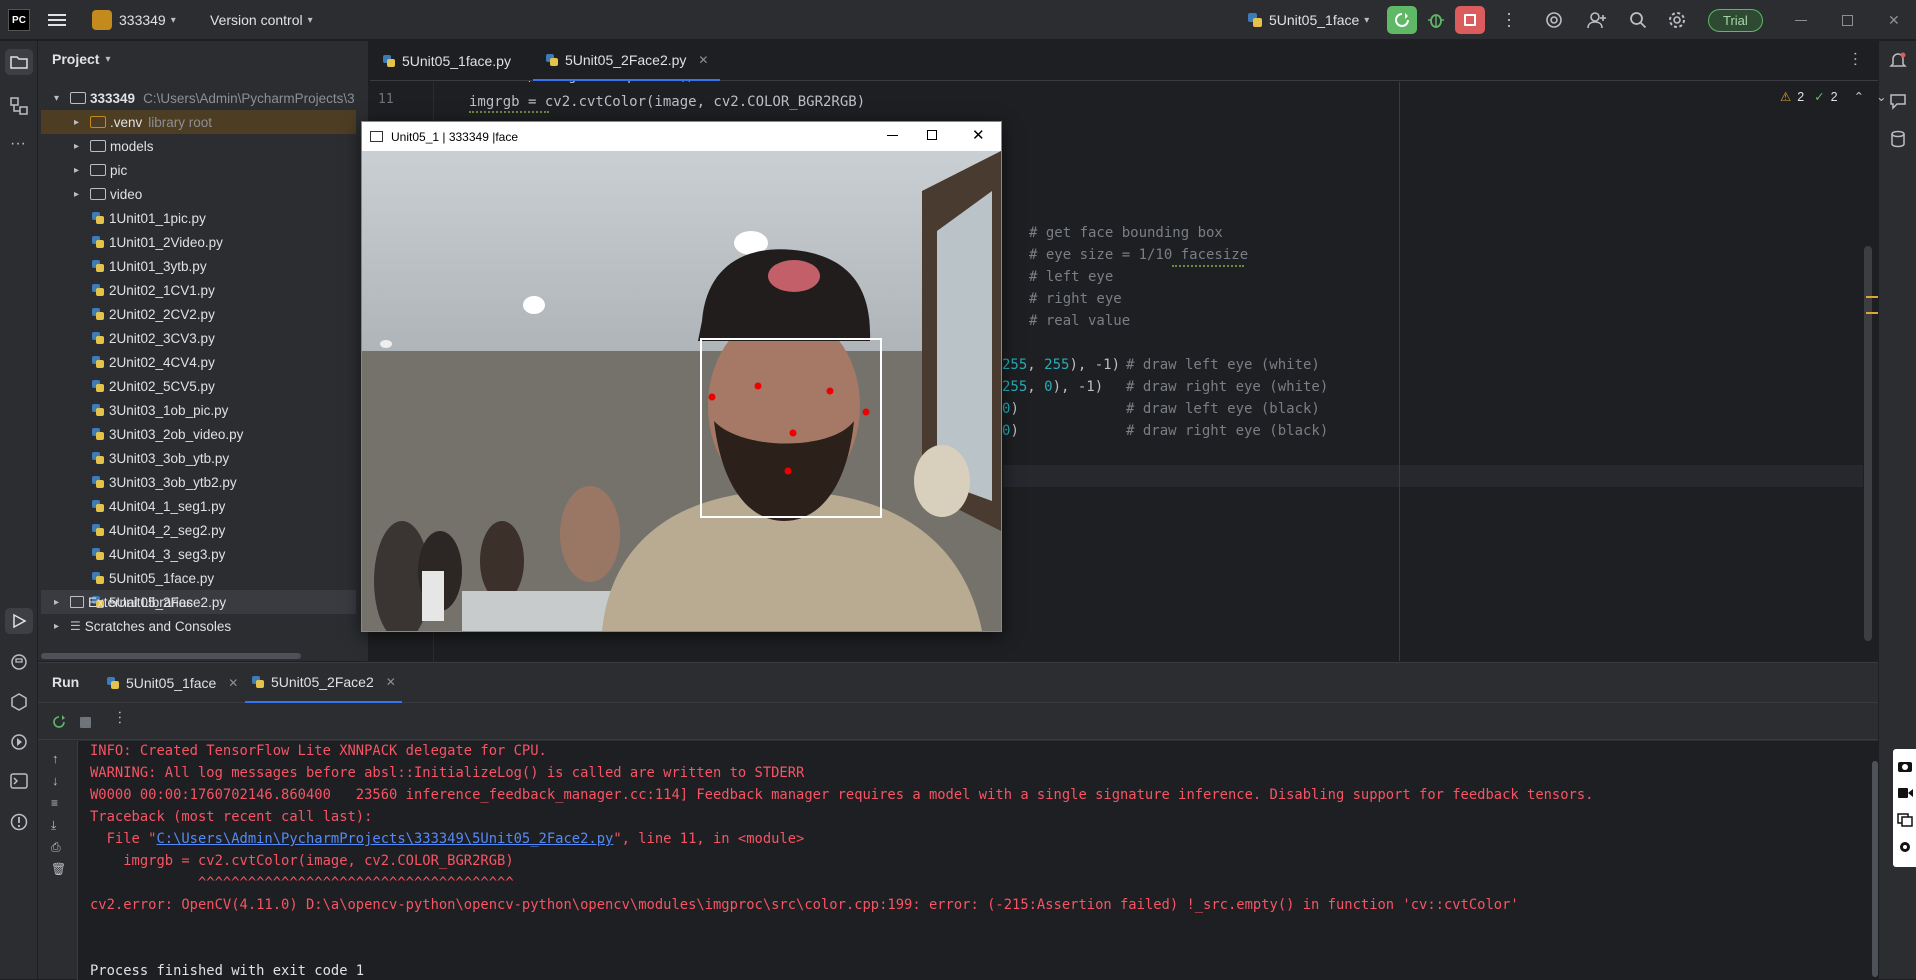  I want to click on ai-assistant-icon, so click(1554, 20).